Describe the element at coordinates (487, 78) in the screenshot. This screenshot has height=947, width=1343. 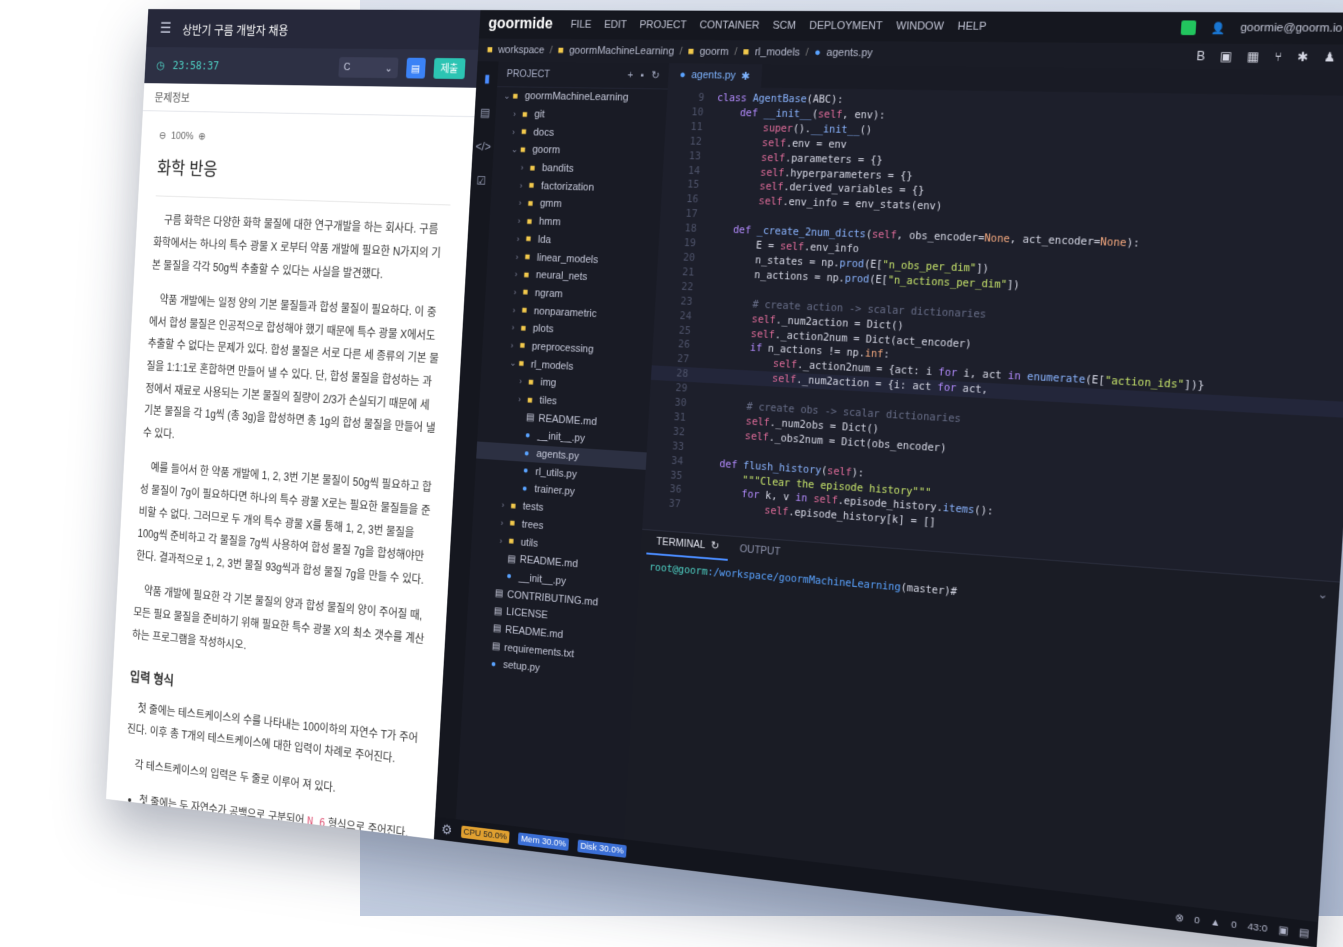
I see `project-icon: ▮` at that location.